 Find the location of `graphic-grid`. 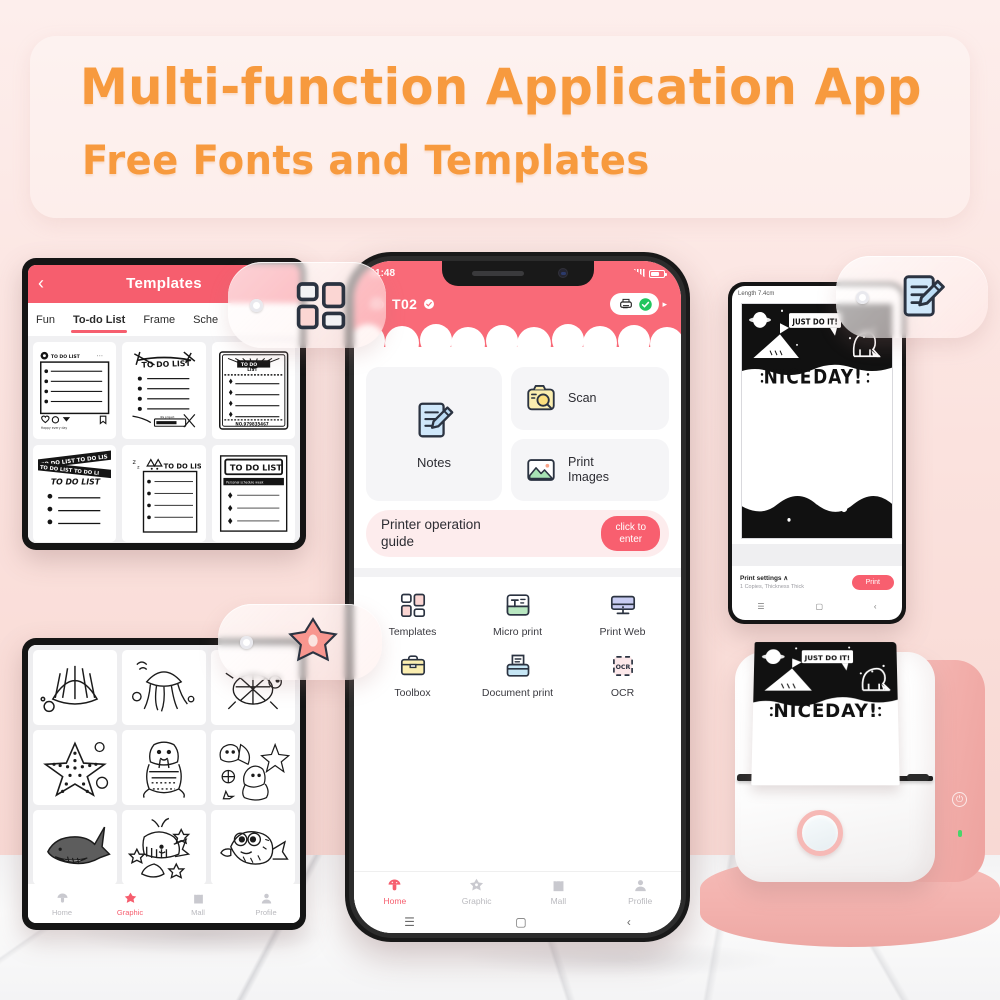

graphic-grid is located at coordinates (164, 765).